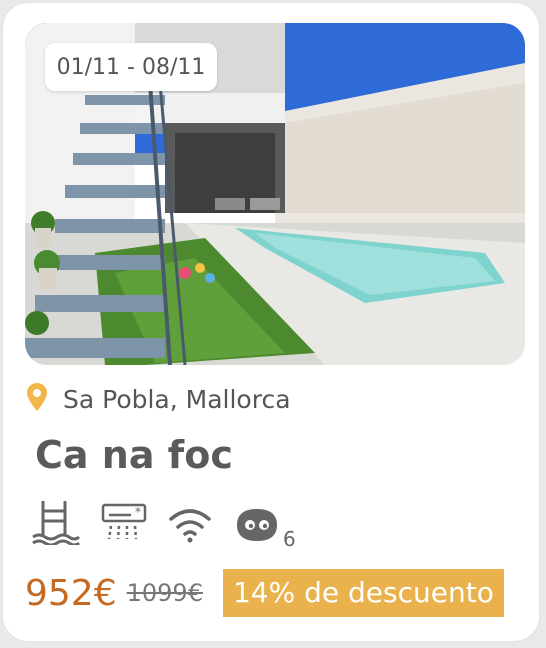  Describe the element at coordinates (177, 399) in the screenshot. I see `location-text: Sa Pobla, Mallorca` at that location.